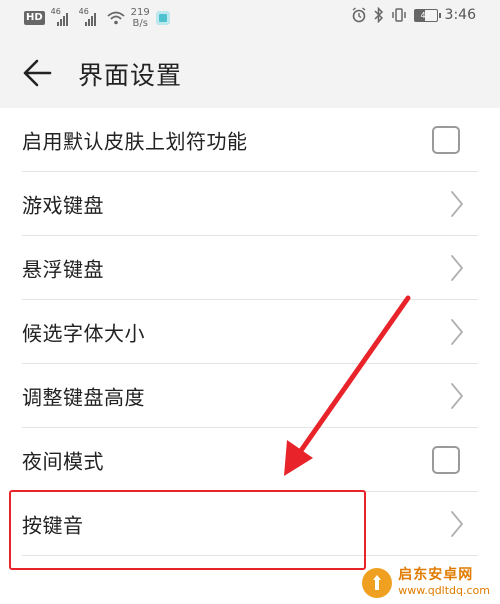 The image size is (500, 604). Describe the element at coordinates (63, 205) in the screenshot. I see `setting-label: 游戏键盘` at that location.